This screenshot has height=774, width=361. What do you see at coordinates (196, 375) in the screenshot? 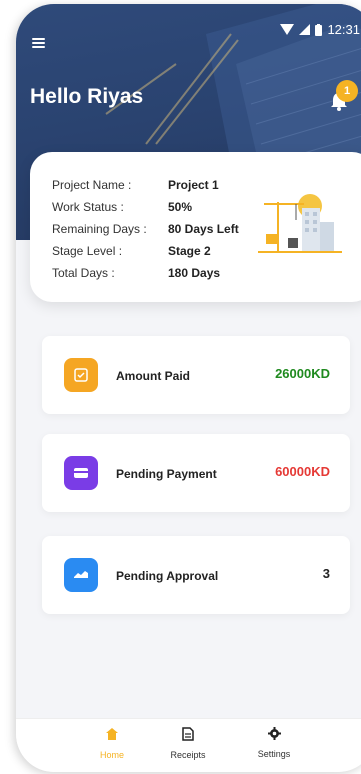
I see `amount-paid-card: Amount Paid 26000KD` at bounding box center [196, 375].